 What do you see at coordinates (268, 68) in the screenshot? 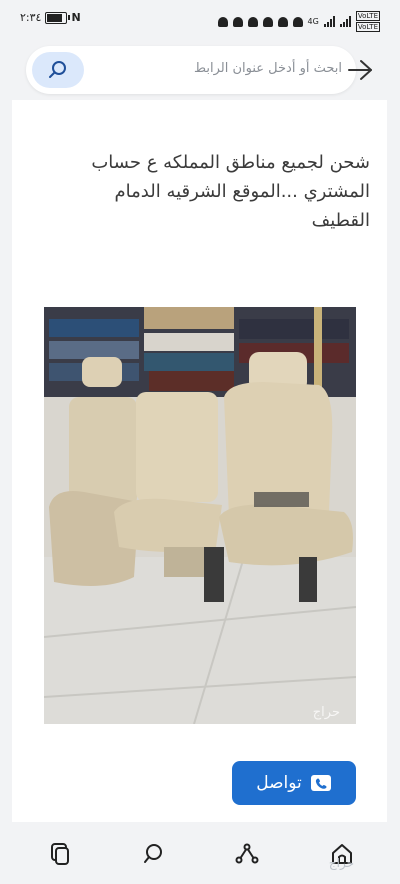
I see `search-input: ابحث أو أدخل عنوان الرابط` at bounding box center [268, 68].